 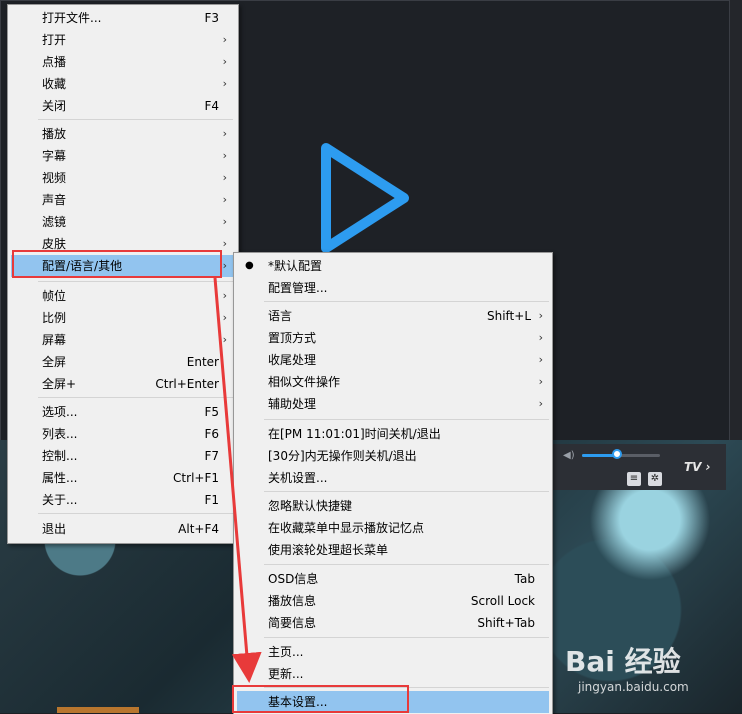 What do you see at coordinates (122, 18) in the screenshot?
I see `left_menu-item: 打开文件... F3` at bounding box center [122, 18].